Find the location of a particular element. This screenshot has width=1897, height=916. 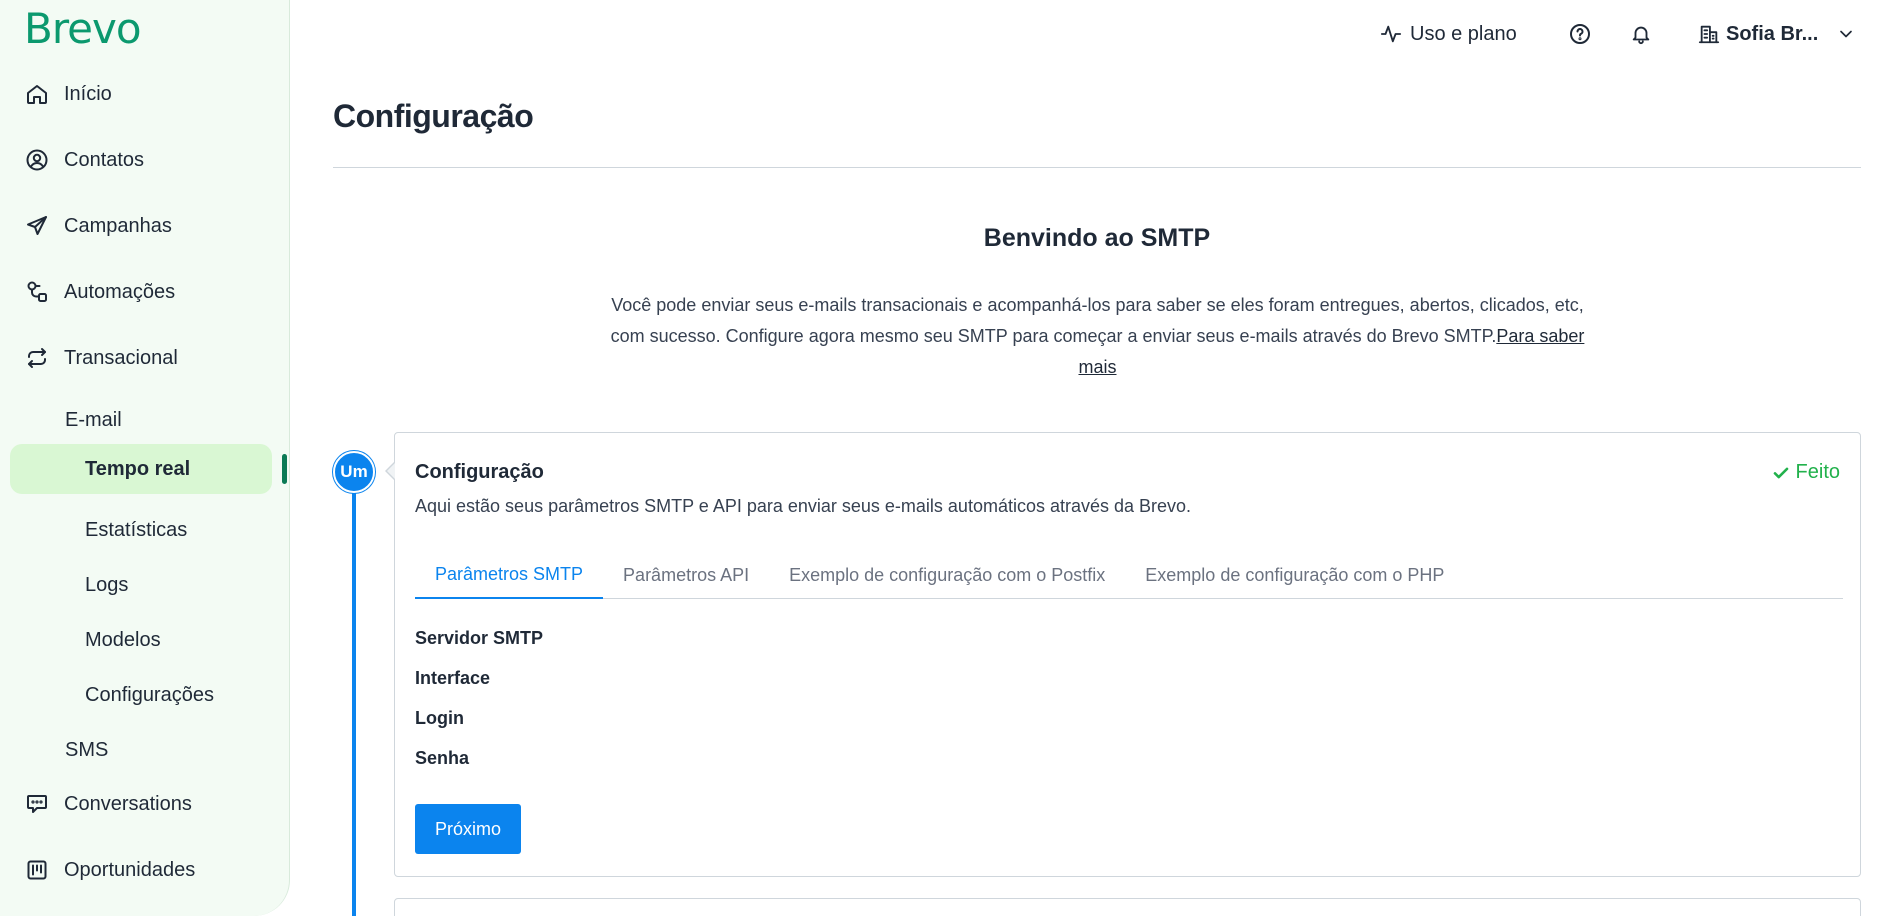

sidebar-item-label: Campanhas is located at coordinates (118, 225).